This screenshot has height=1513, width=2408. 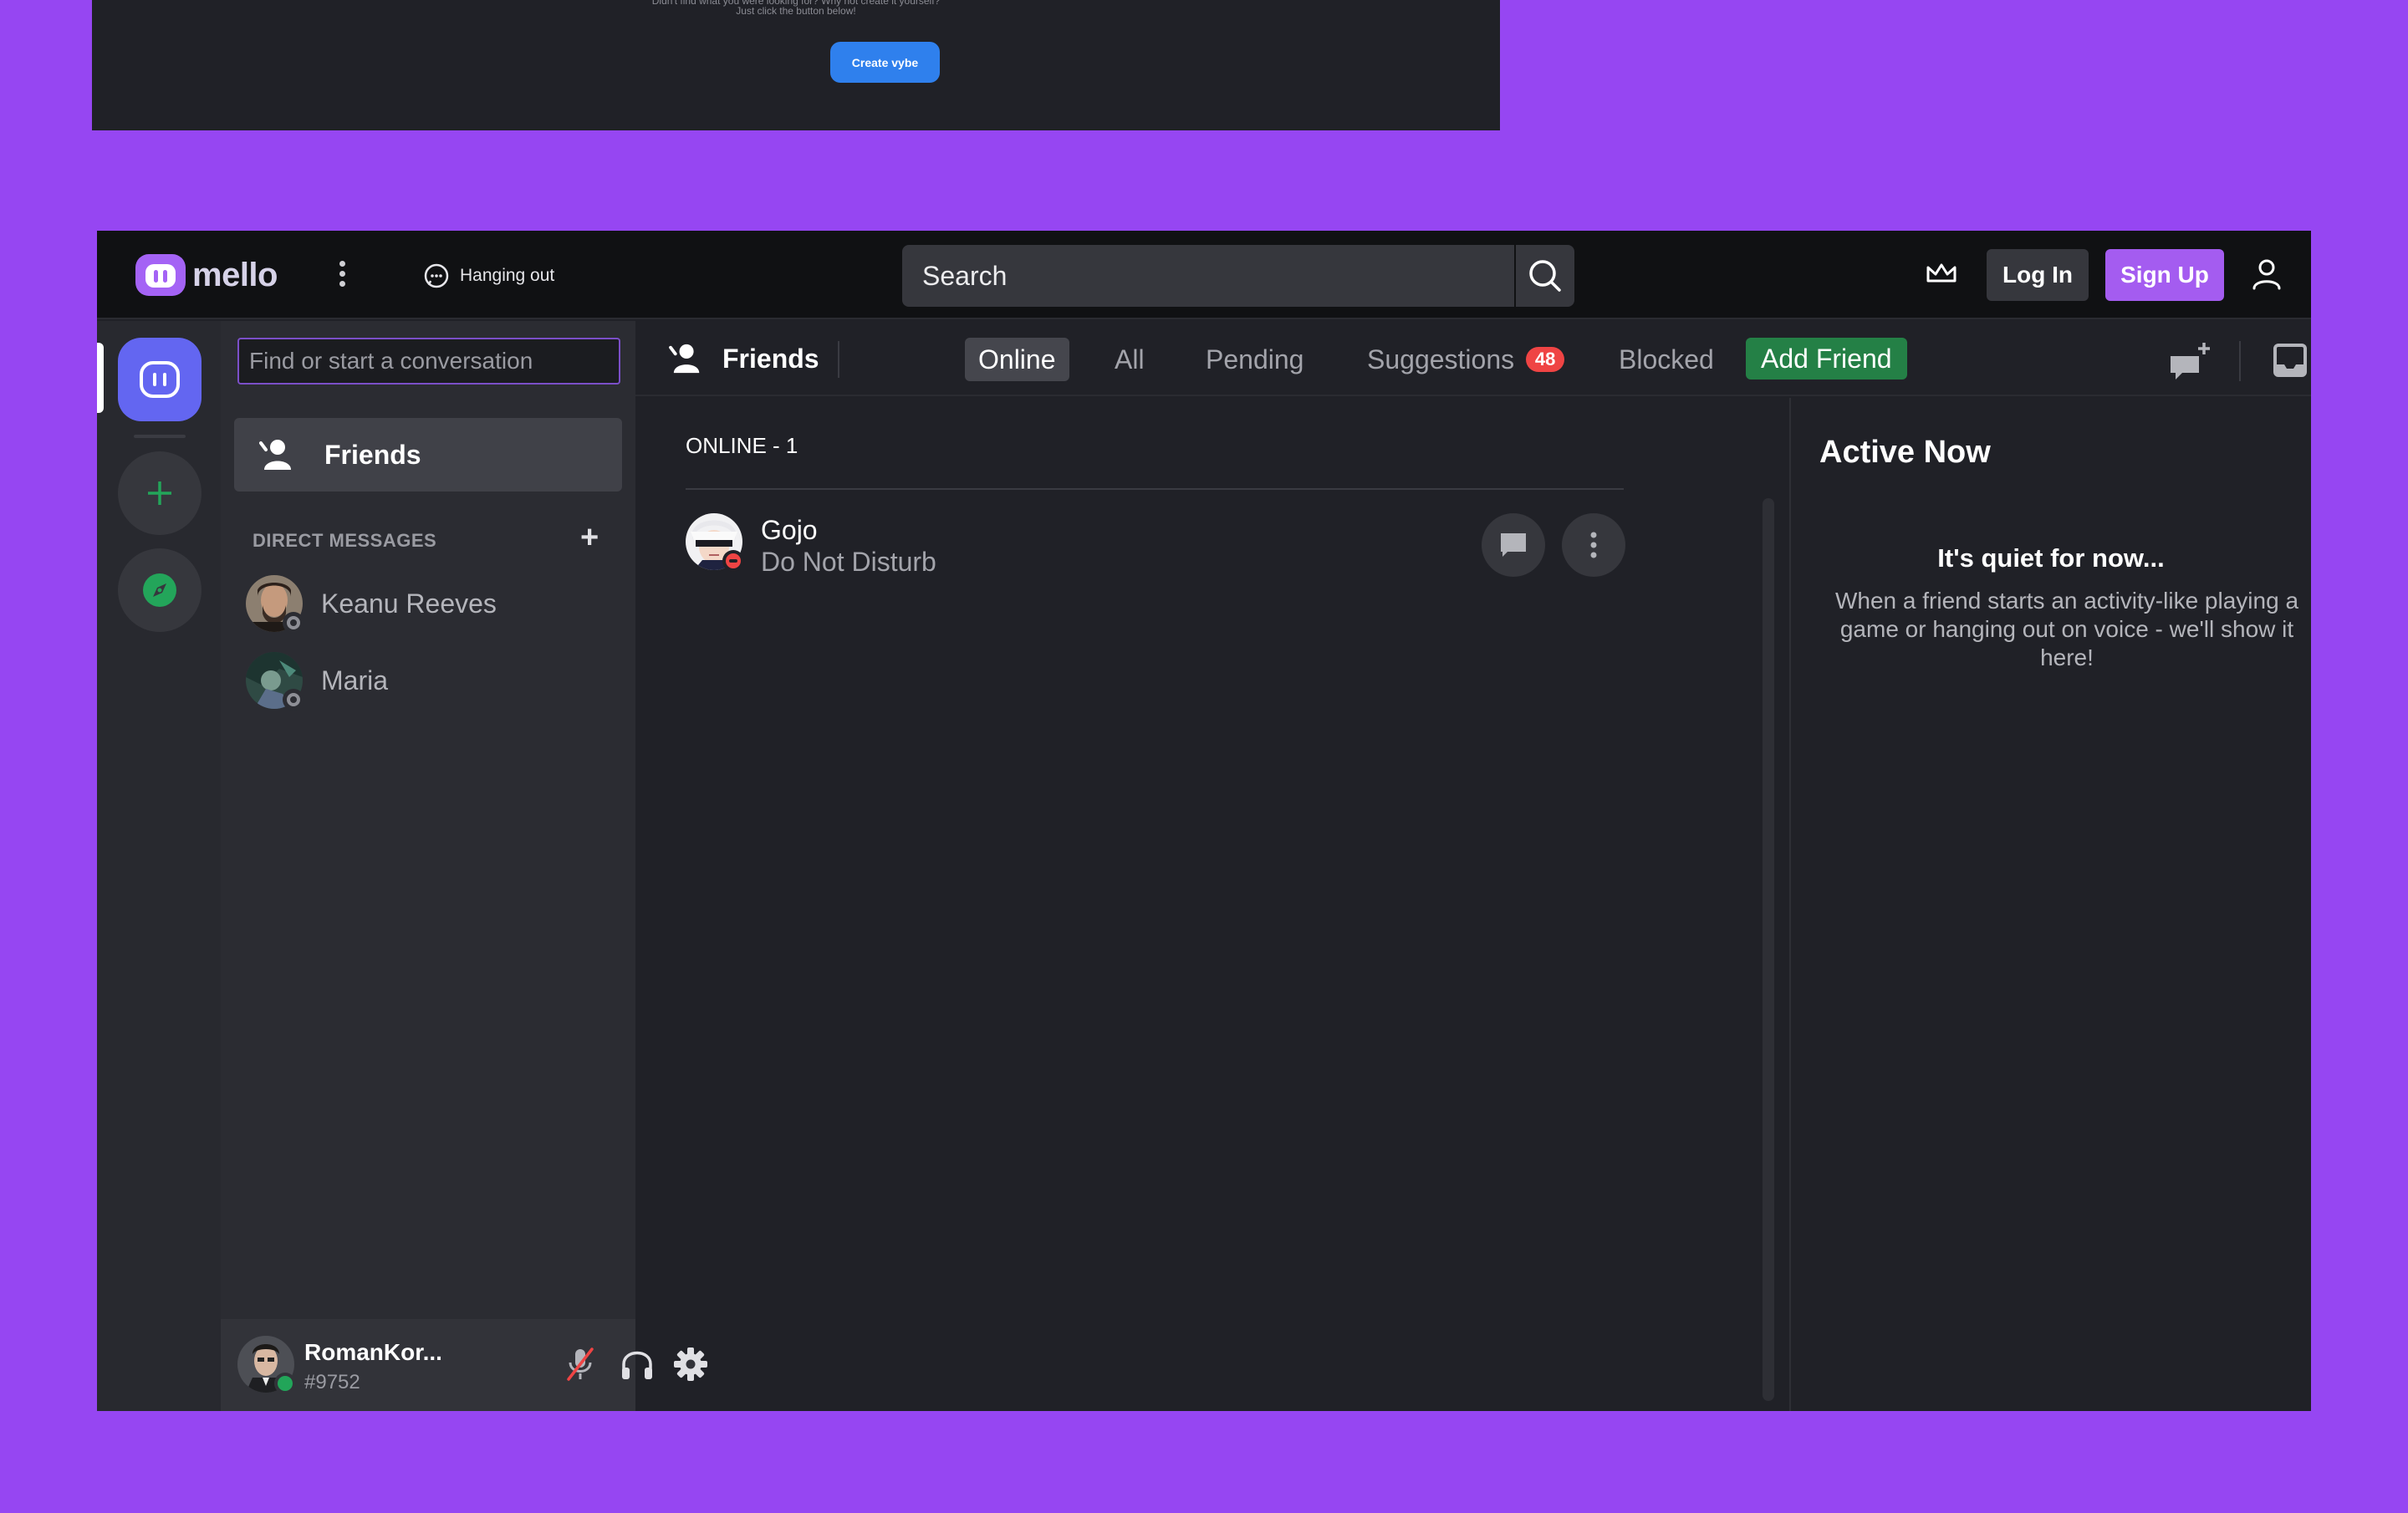 What do you see at coordinates (1155, 543) in the screenshot?
I see `friend-row-gojo: Gojo Do Not Disturb` at bounding box center [1155, 543].